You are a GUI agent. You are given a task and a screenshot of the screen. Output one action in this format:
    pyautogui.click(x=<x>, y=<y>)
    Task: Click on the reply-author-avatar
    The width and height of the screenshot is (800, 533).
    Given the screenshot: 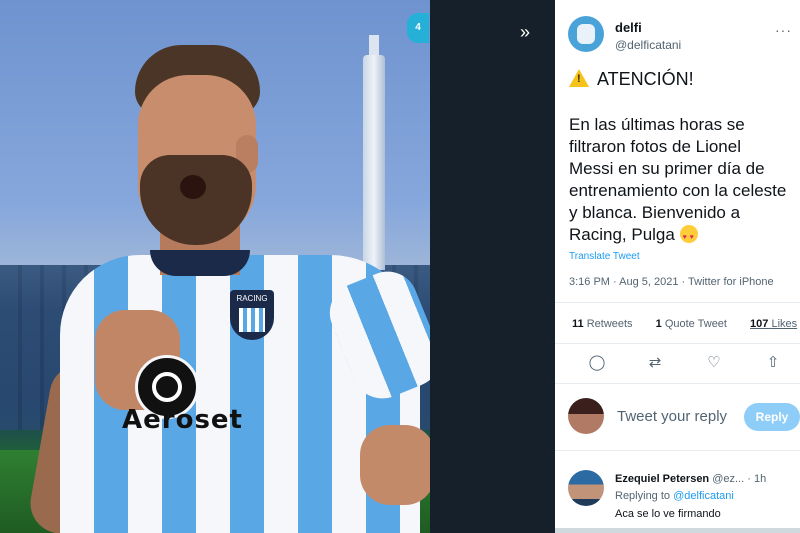 What is the action you would take?
    pyautogui.click(x=586, y=488)
    